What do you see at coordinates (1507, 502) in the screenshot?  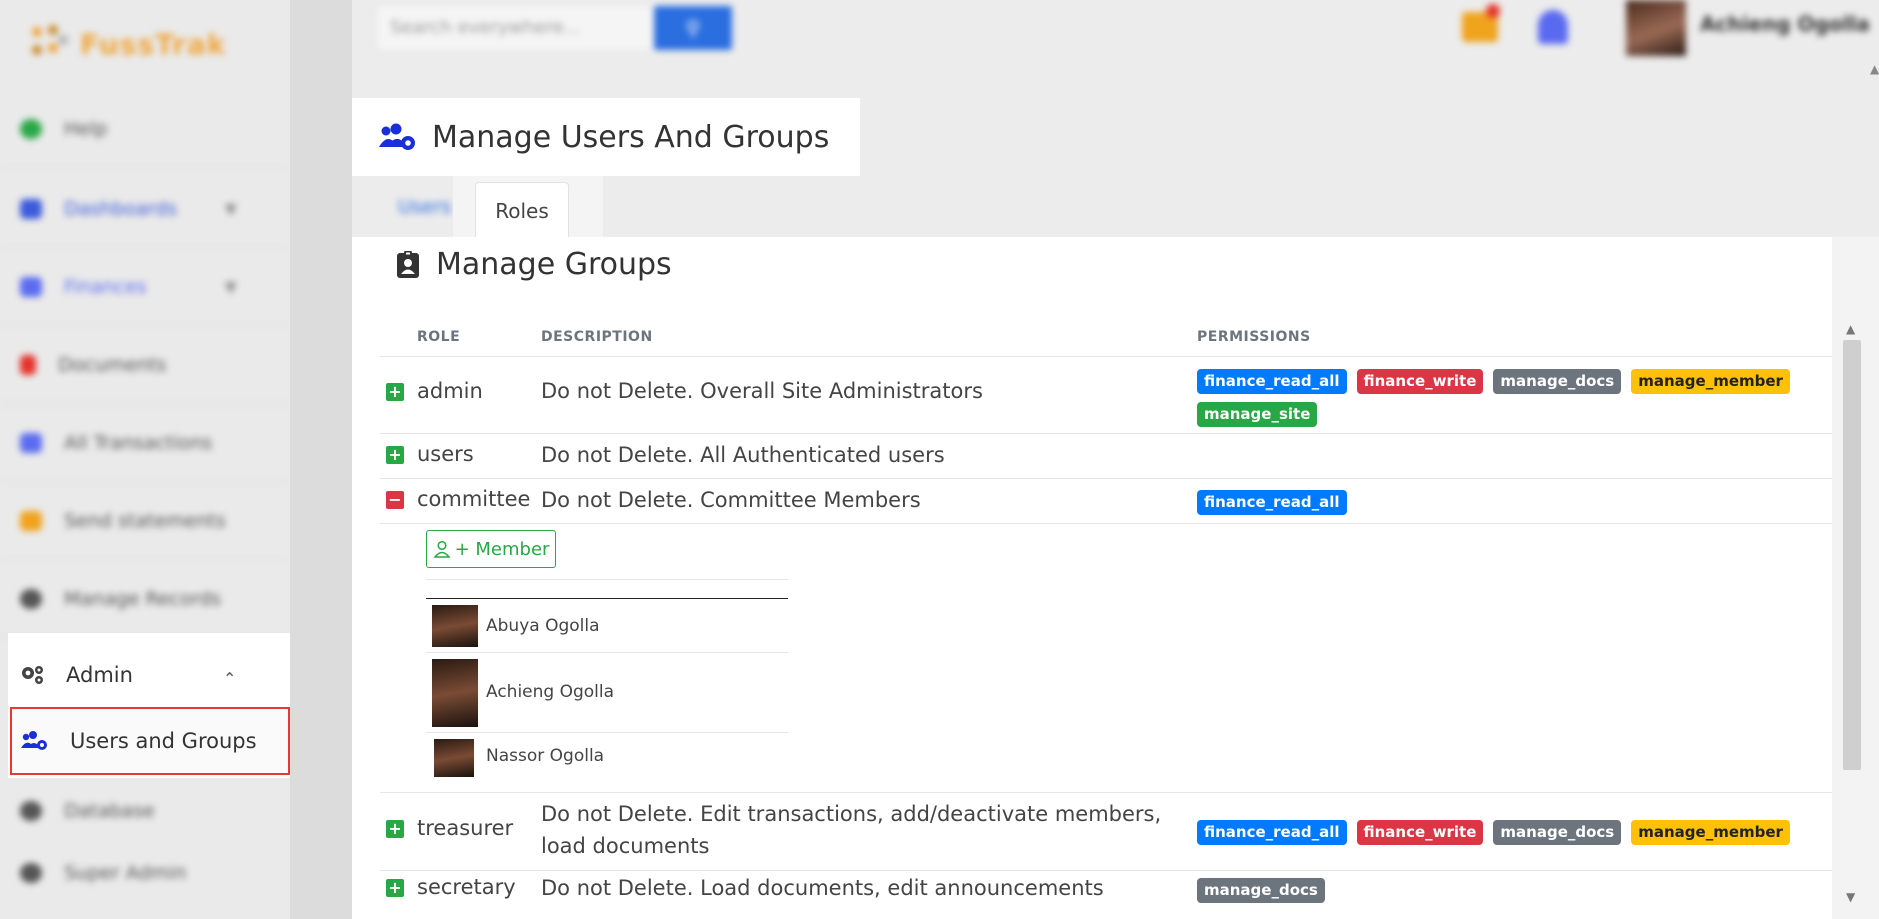 I see `permissions-list: finance_read_all` at bounding box center [1507, 502].